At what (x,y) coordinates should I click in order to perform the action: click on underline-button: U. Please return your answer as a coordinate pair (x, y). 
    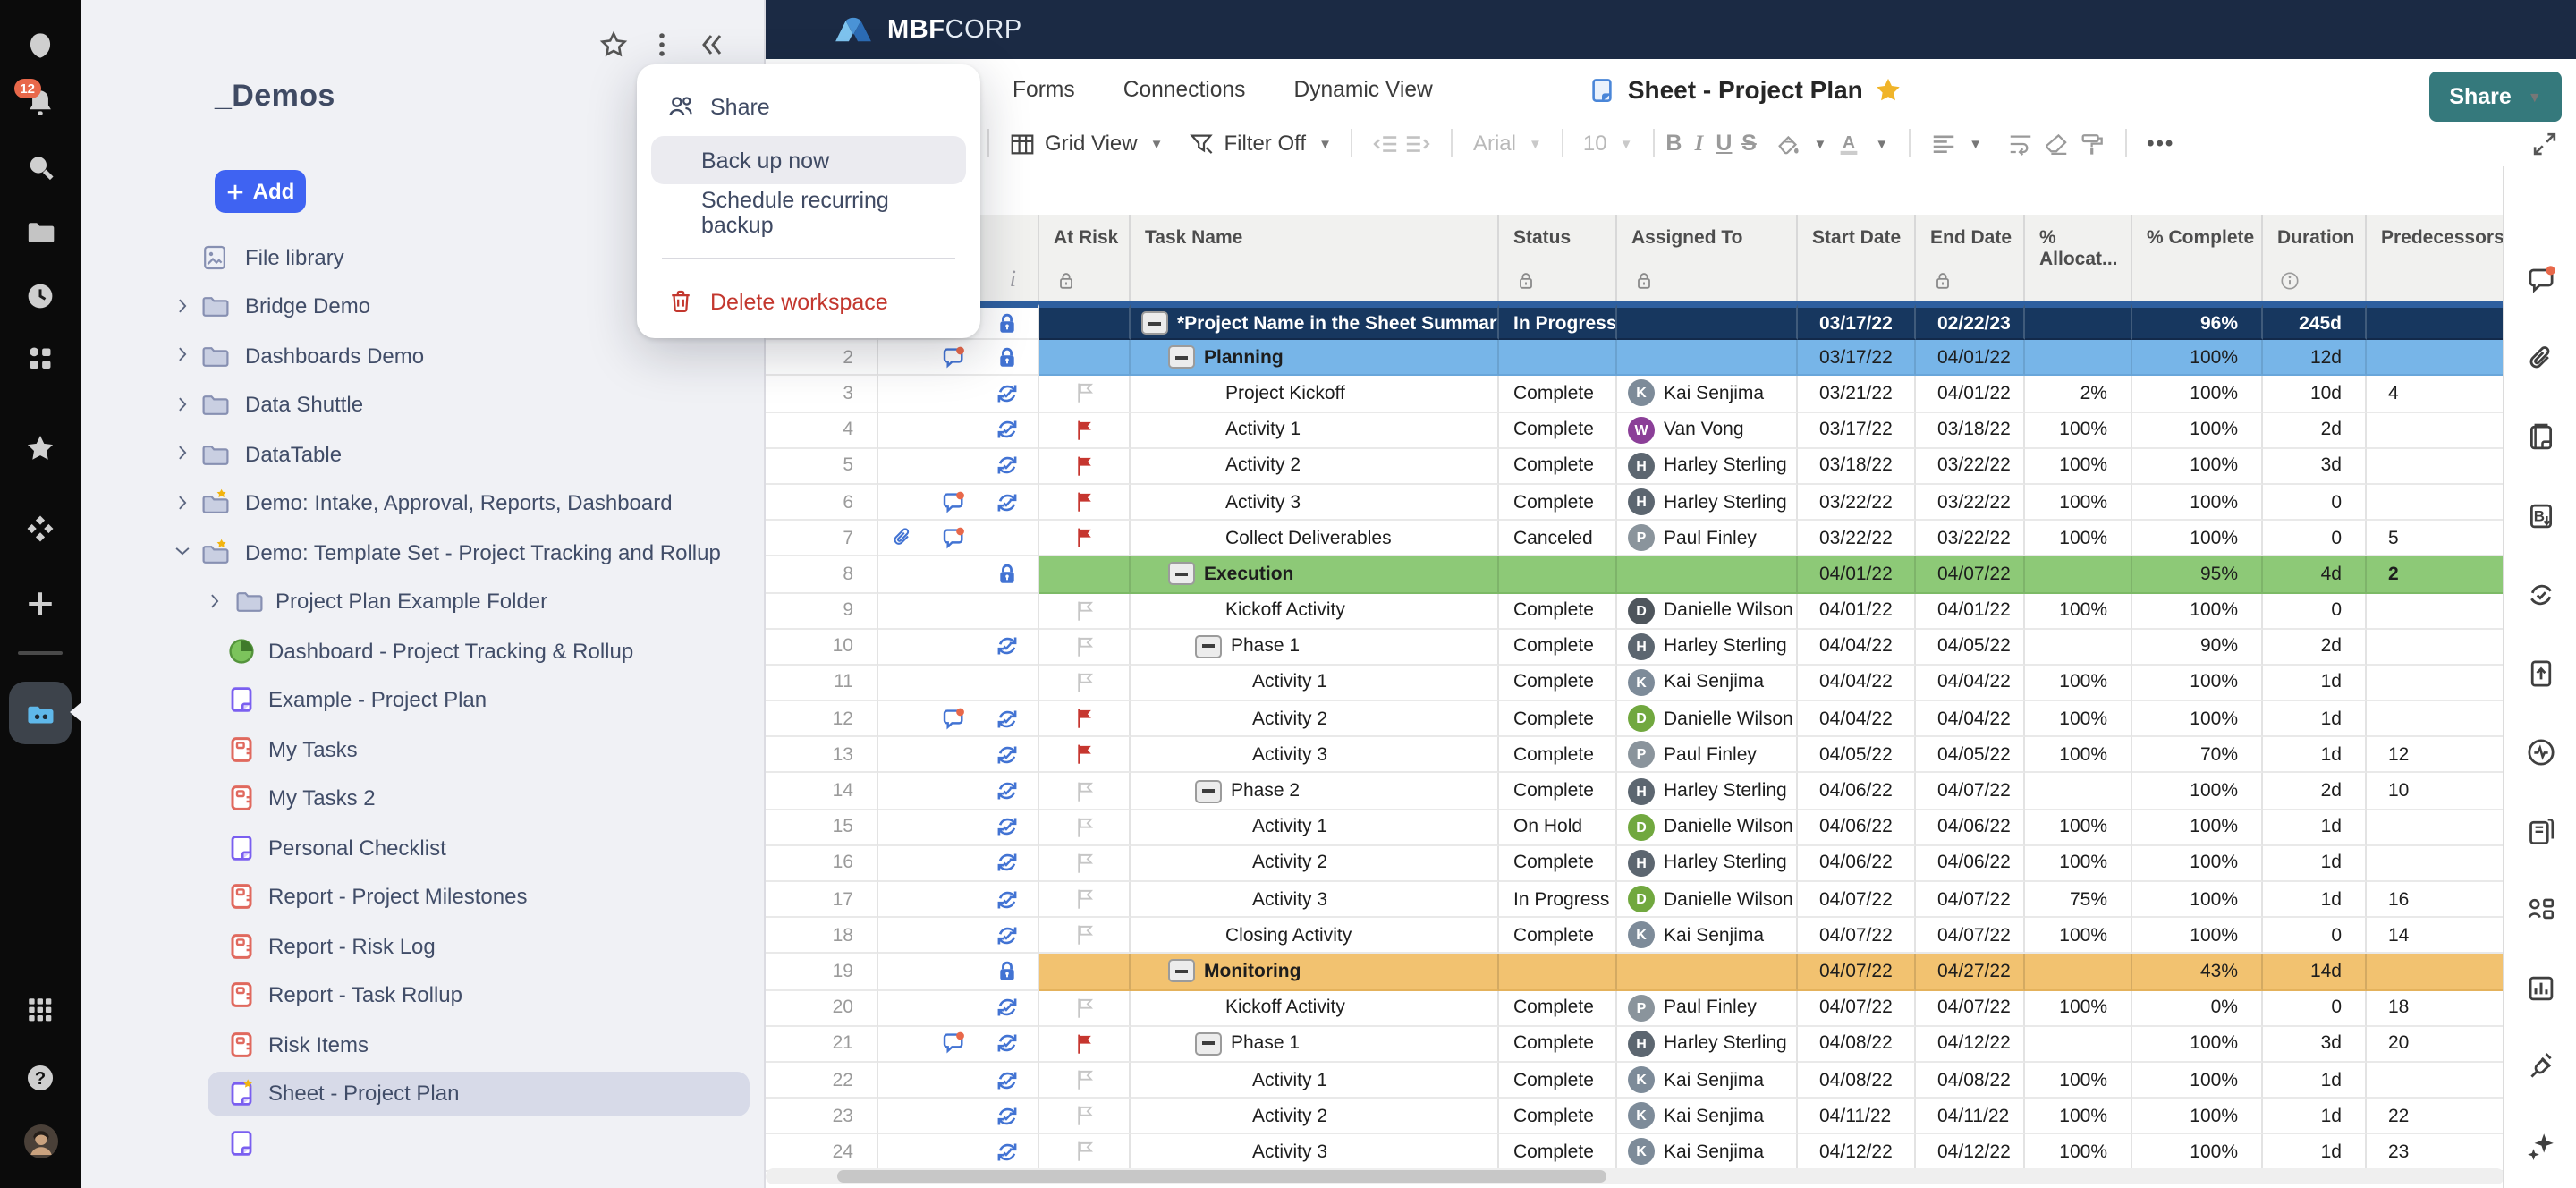
    Looking at the image, I should click on (1723, 143).